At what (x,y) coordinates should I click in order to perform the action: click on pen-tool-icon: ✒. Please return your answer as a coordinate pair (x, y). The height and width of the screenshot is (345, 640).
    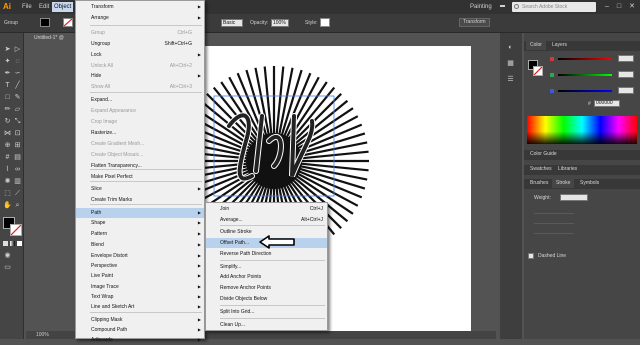
    Looking at the image, I should click on (7, 73).